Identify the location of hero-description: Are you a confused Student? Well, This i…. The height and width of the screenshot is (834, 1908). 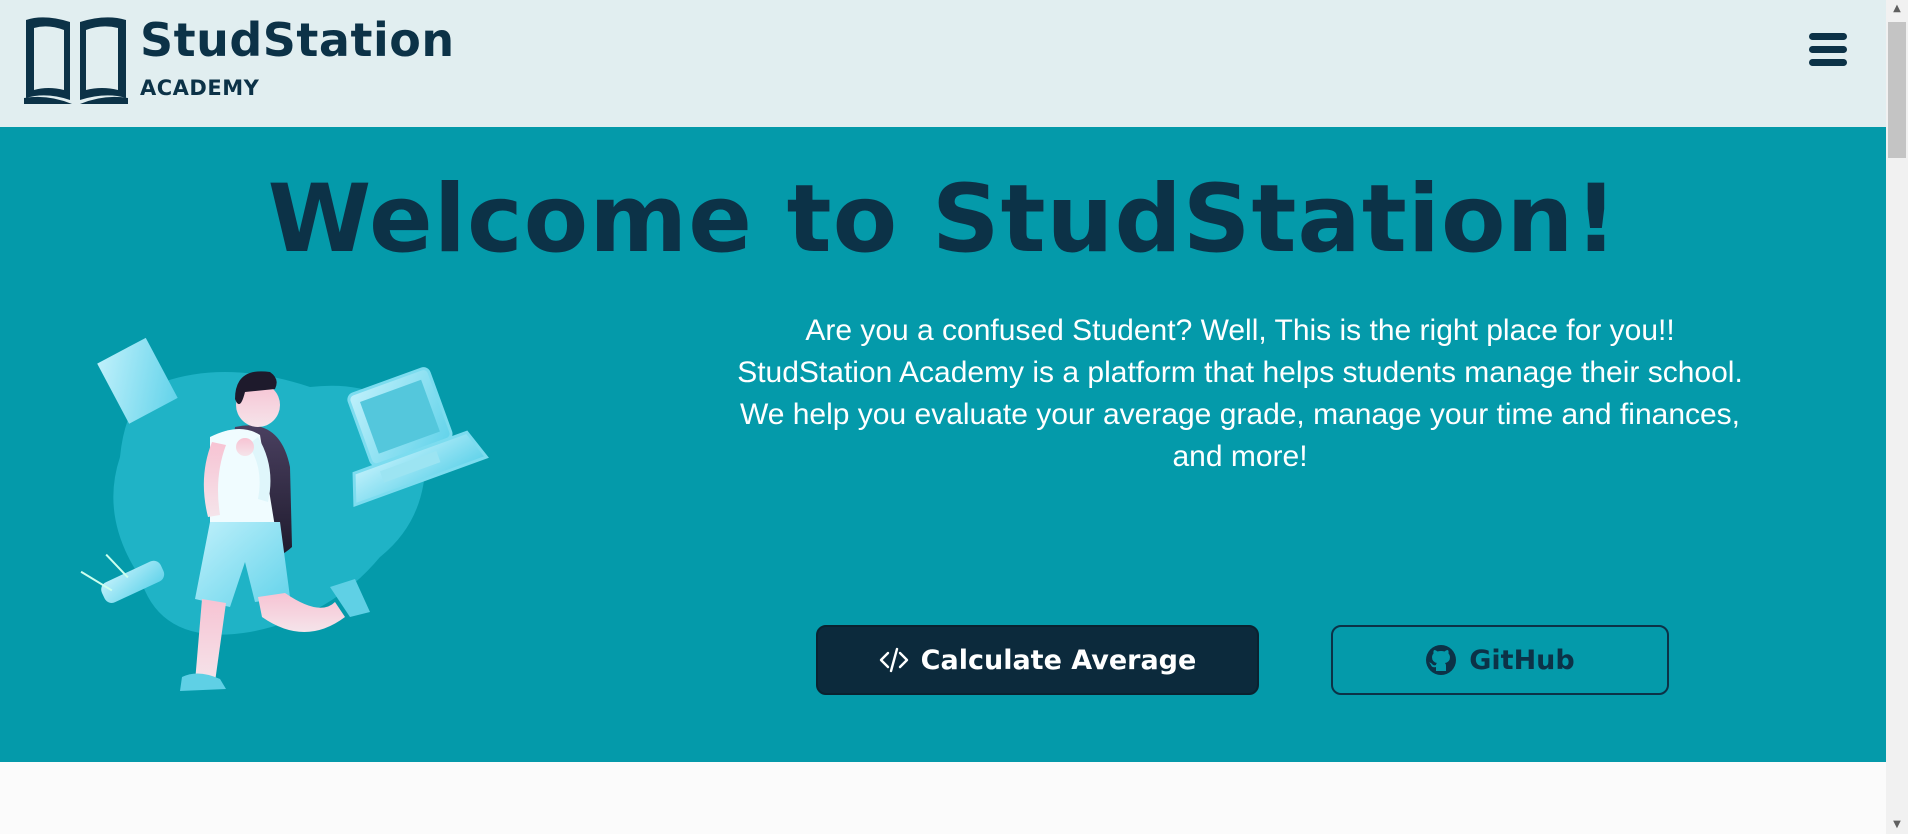
(1240, 394).